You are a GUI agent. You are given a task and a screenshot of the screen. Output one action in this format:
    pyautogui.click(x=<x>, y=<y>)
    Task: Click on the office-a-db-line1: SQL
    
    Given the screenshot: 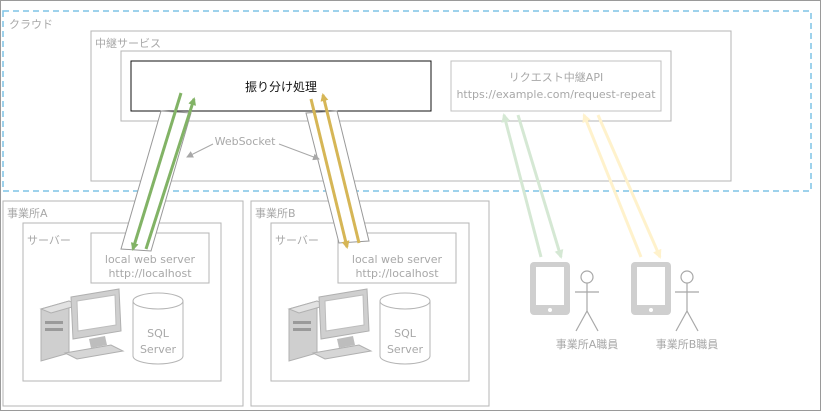 What is the action you would take?
    pyautogui.click(x=158, y=333)
    